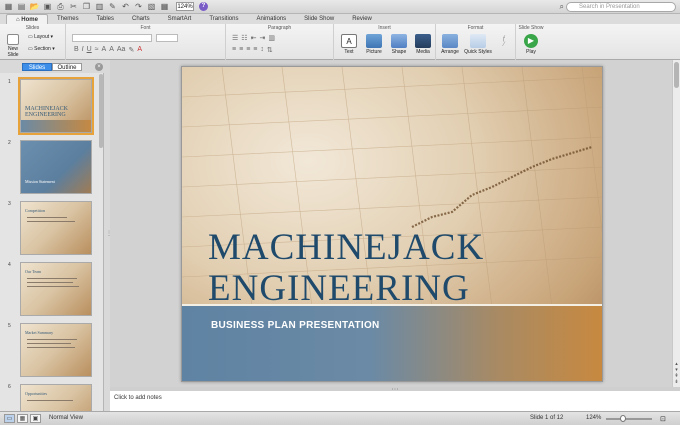 The width and height of the screenshot is (680, 425). Describe the element at coordinates (235, 38) in the screenshot. I see `bullets-icon: ☰` at that location.